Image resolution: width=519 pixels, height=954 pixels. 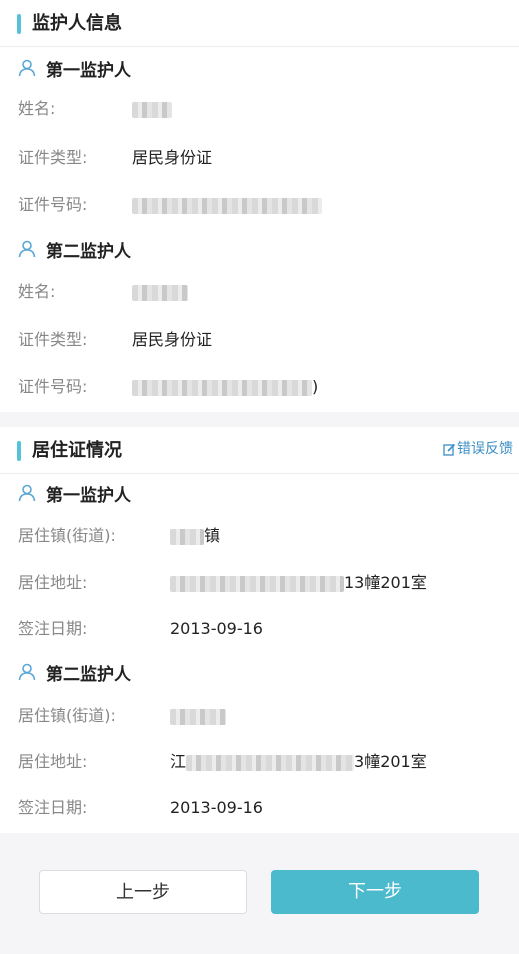 What do you see at coordinates (88, 251) in the screenshot?
I see `second-guardian-heading-text: 第二监护人` at bounding box center [88, 251].